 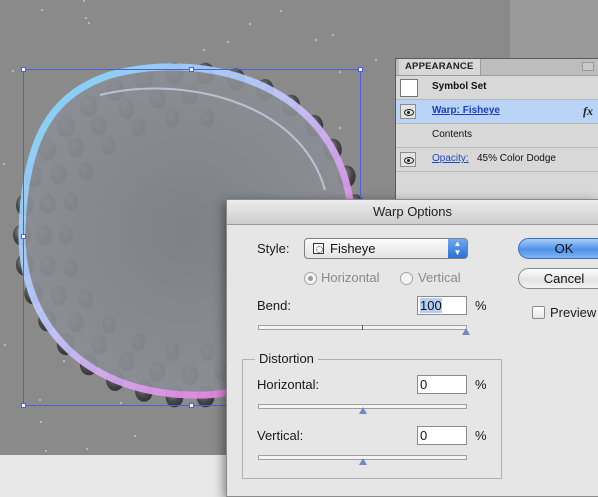 I want to click on radio-horizontal-label: Horizontal, so click(x=350, y=277).